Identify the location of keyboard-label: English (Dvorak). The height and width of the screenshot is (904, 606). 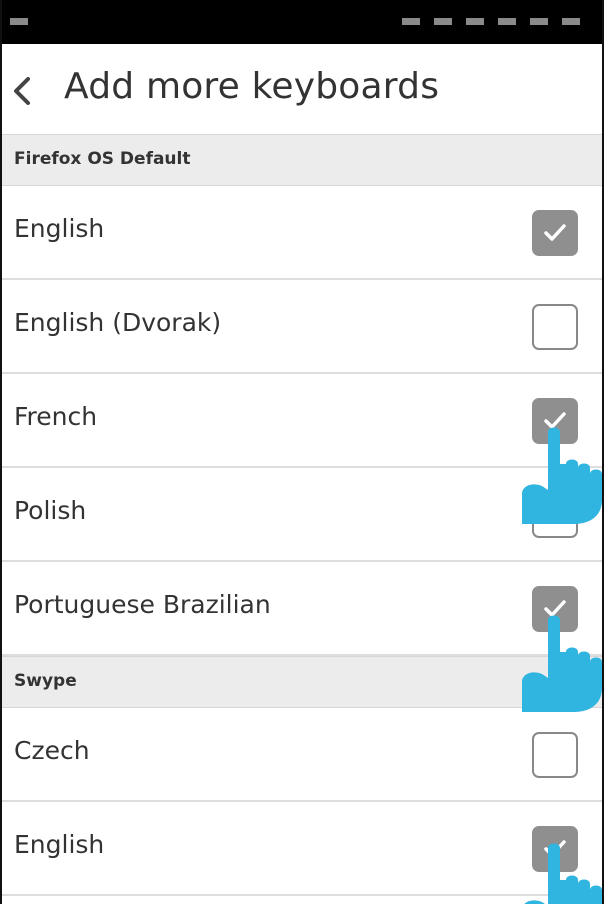
(118, 322).